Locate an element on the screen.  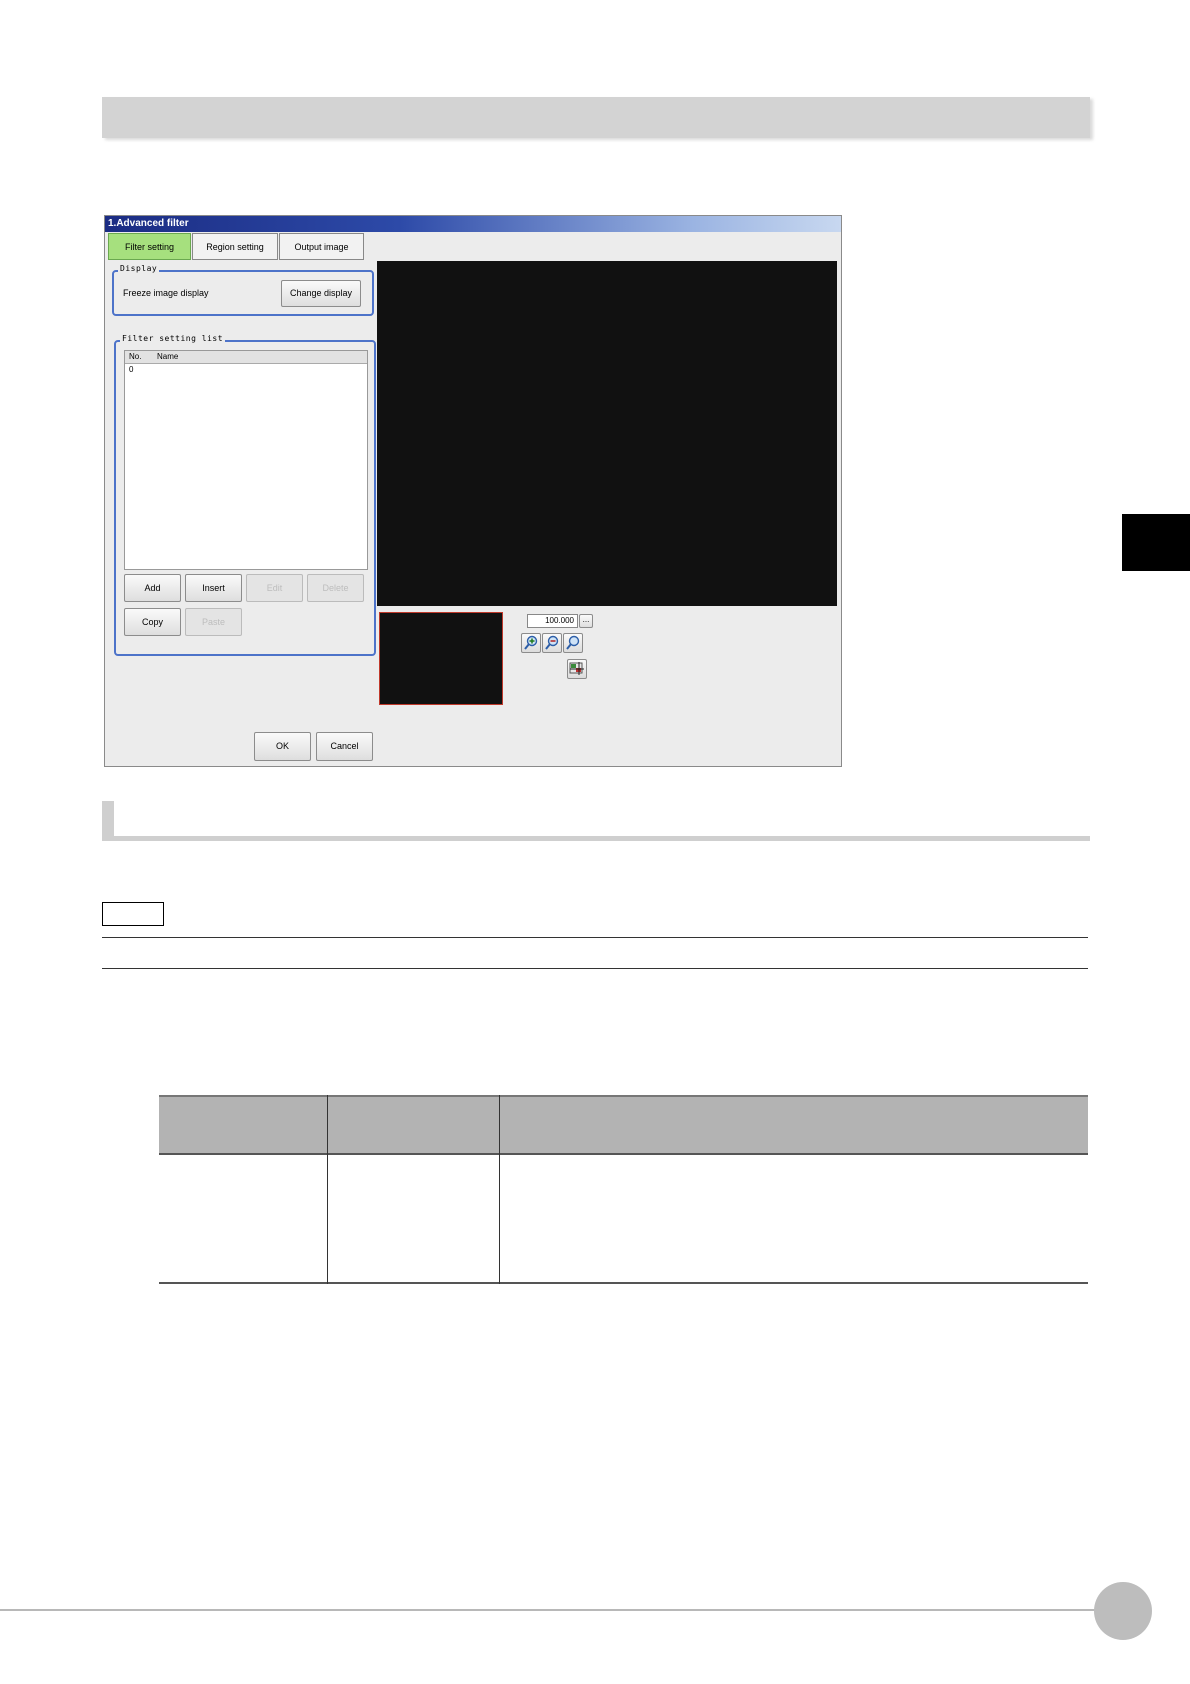
paste-button: Paste is located at coordinates (213, 622).